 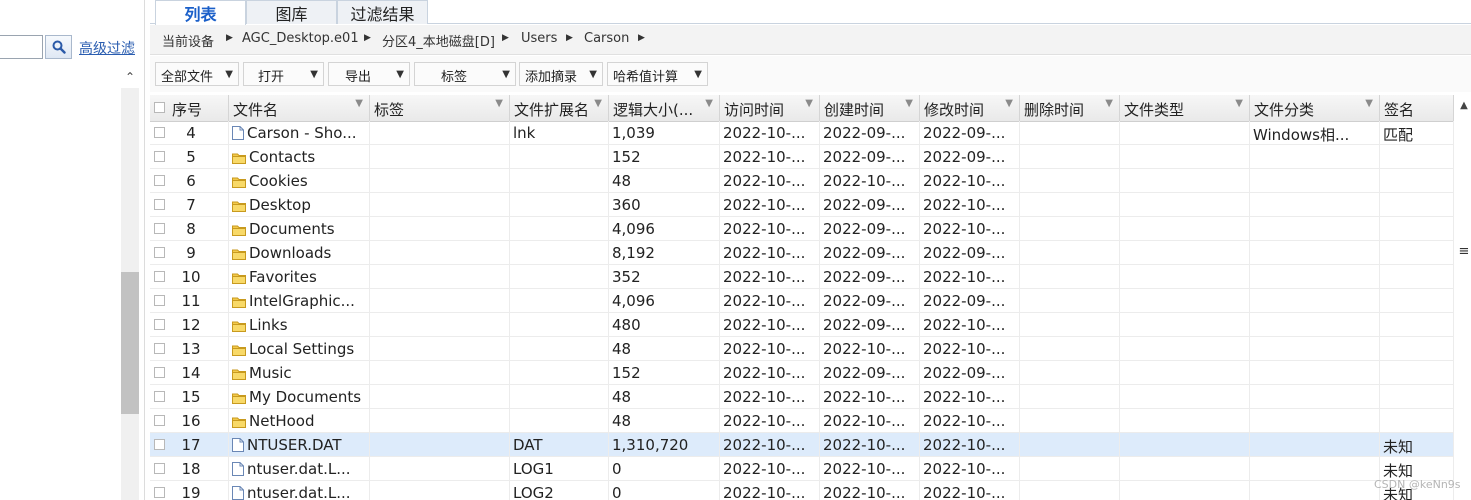 What do you see at coordinates (197, 74) in the screenshot?
I see `all-files-dropdown: 全部文件 ▼` at bounding box center [197, 74].